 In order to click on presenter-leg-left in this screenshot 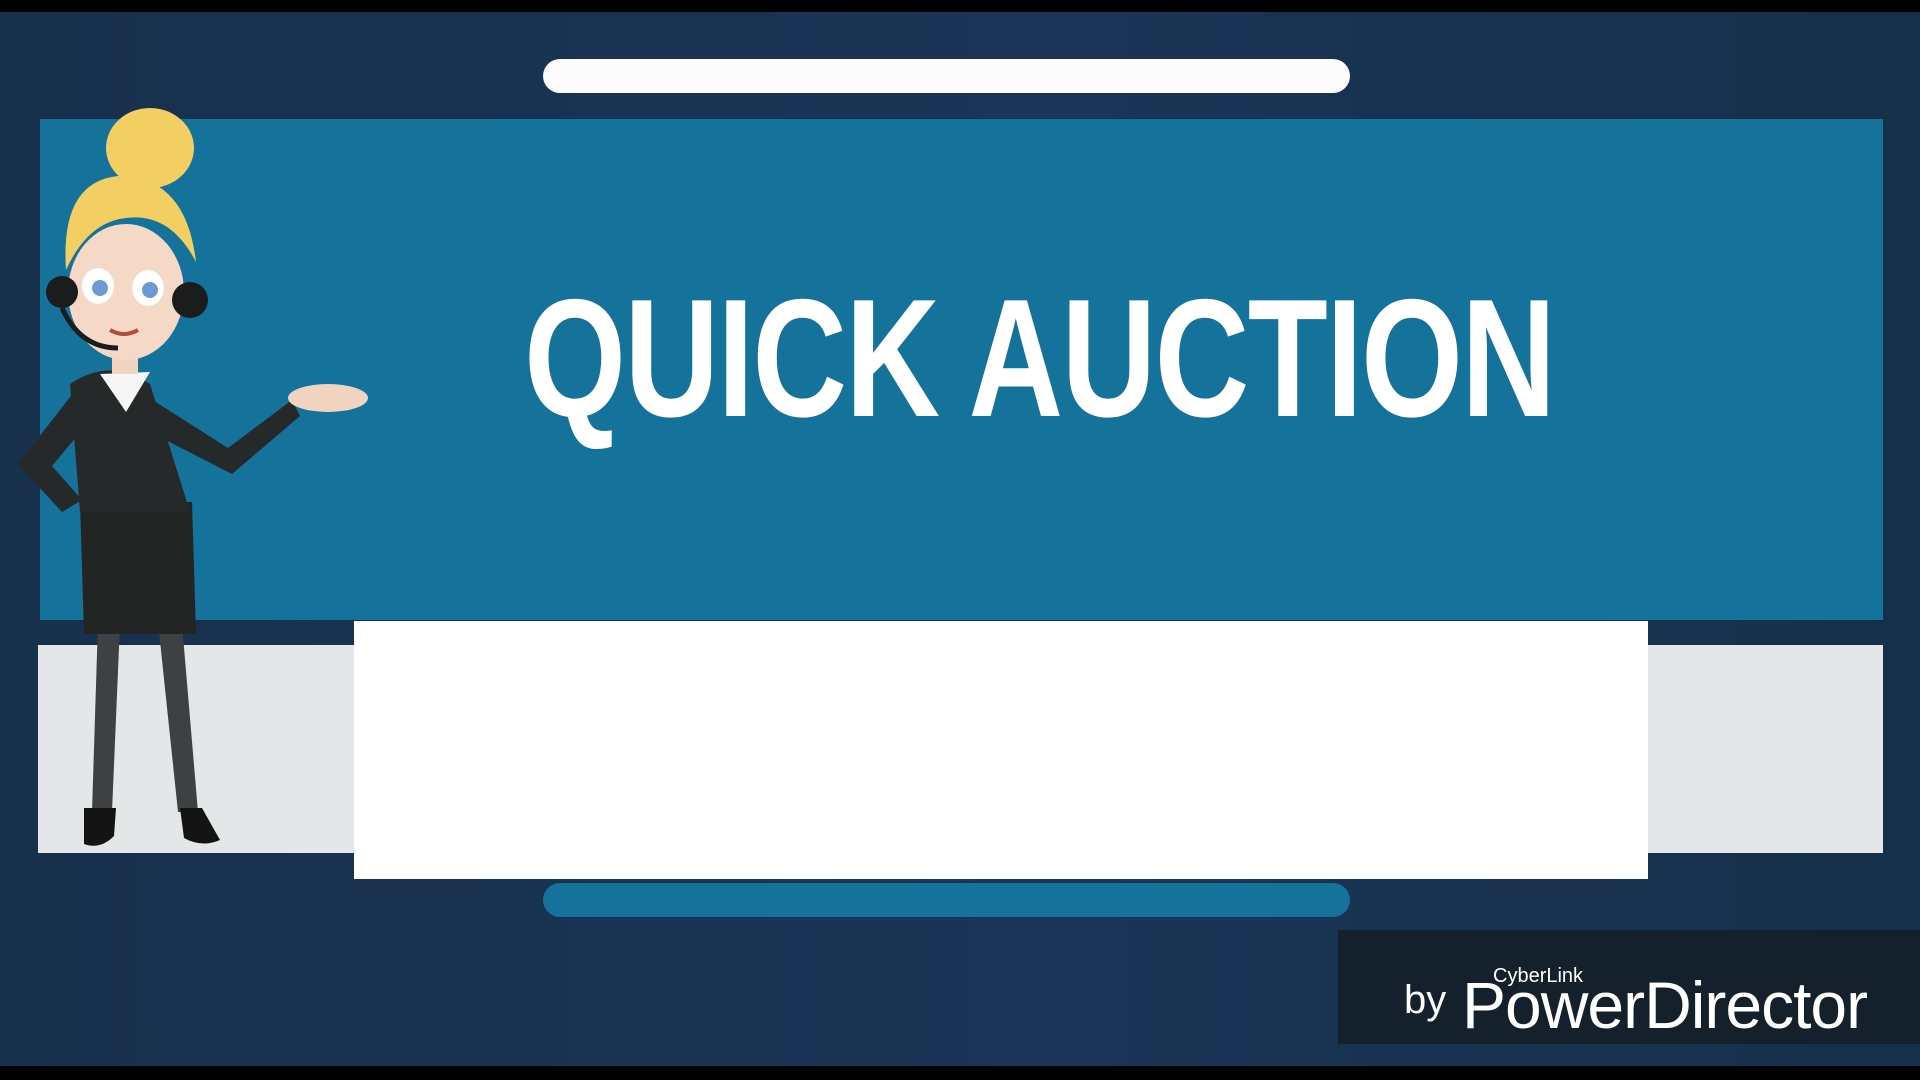, I will do `click(106, 717)`.